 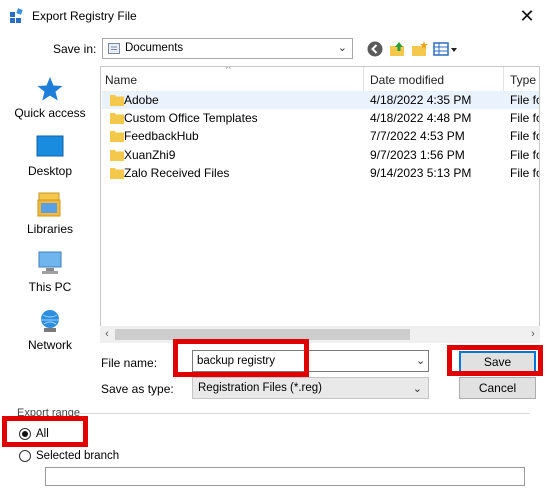 I want to click on star-icon, so click(x=50, y=89).